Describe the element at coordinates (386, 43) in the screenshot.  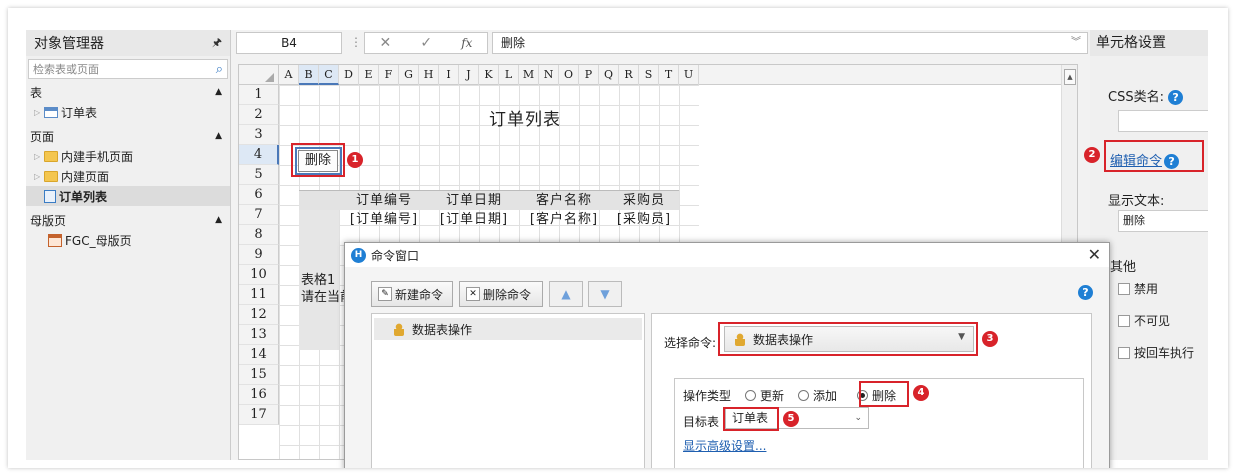
I see `cancel-icon: ✕` at that location.